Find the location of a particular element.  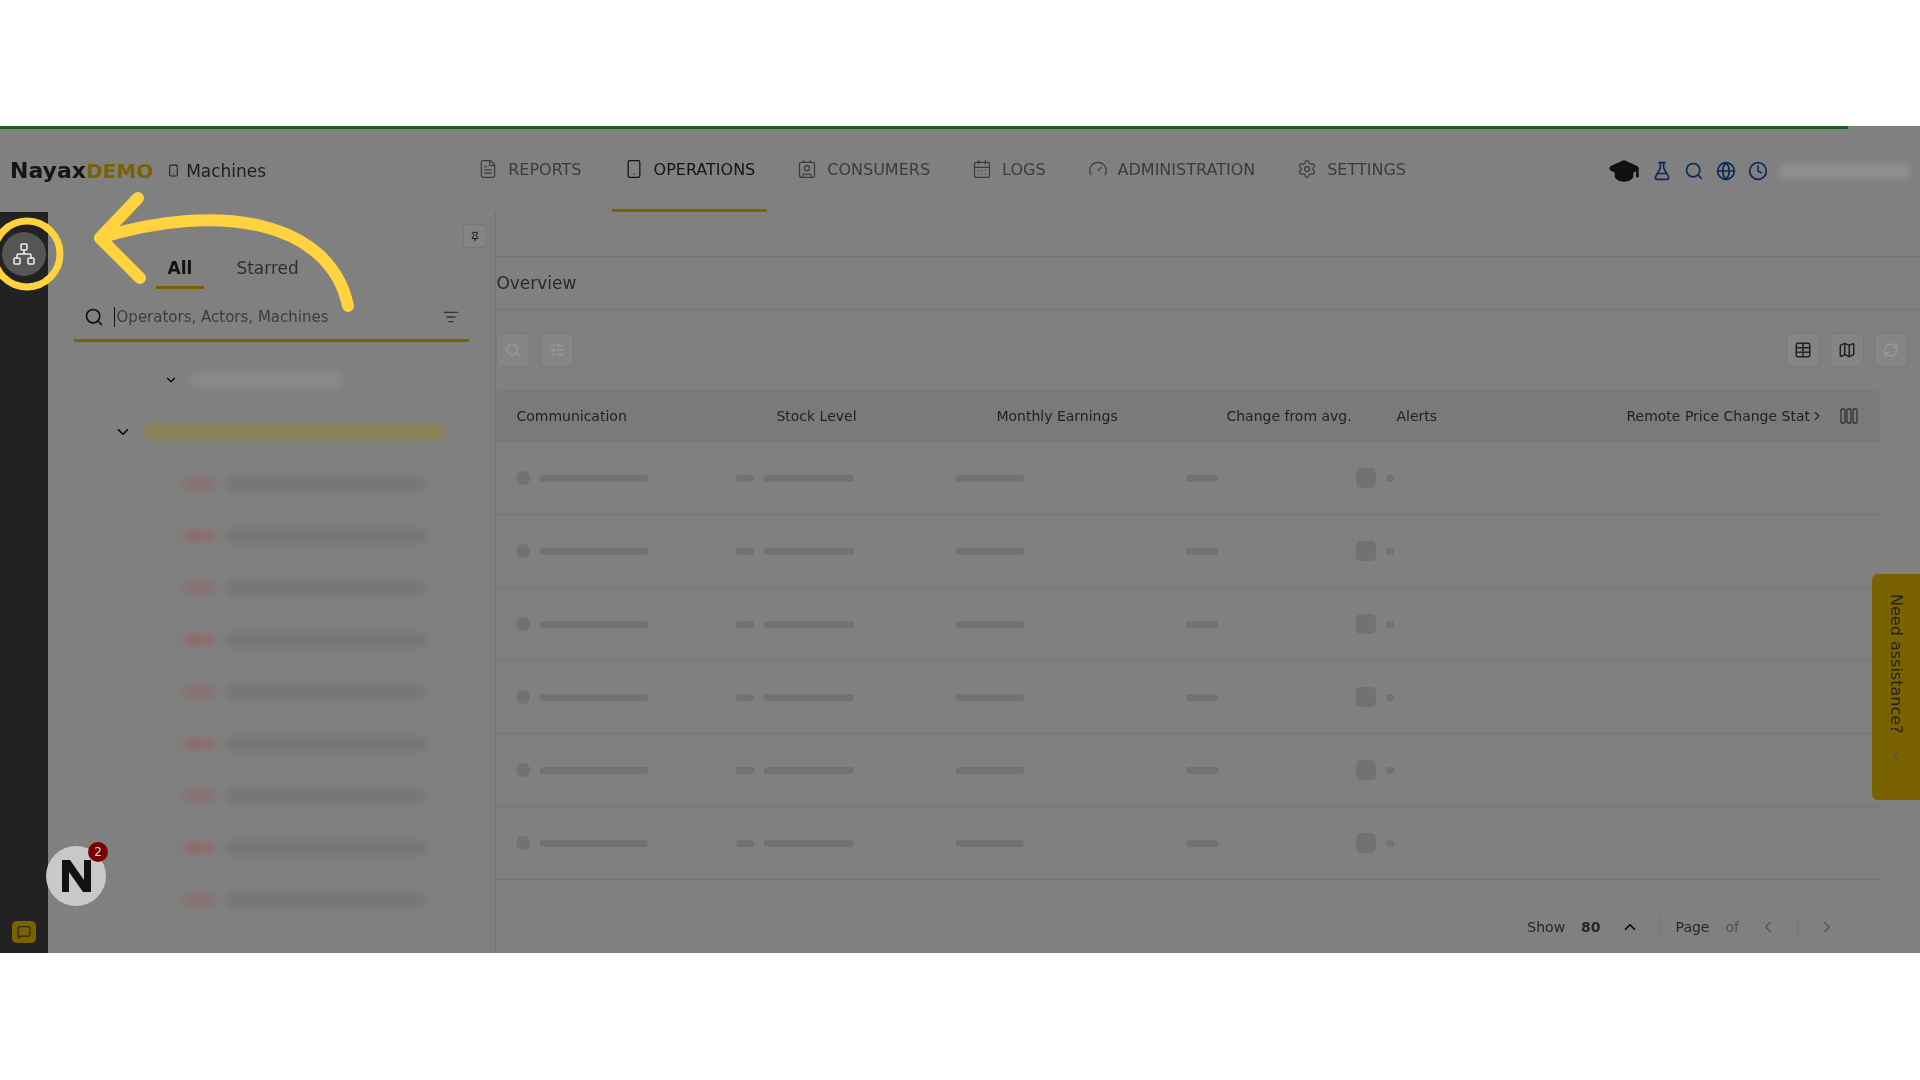

table-icon is located at coordinates (1803, 350).